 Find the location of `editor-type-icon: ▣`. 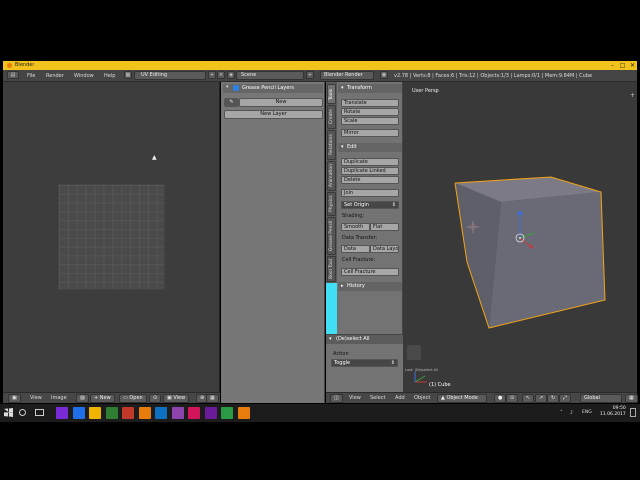

editor-type-icon: ▣ is located at coordinates (14, 398).